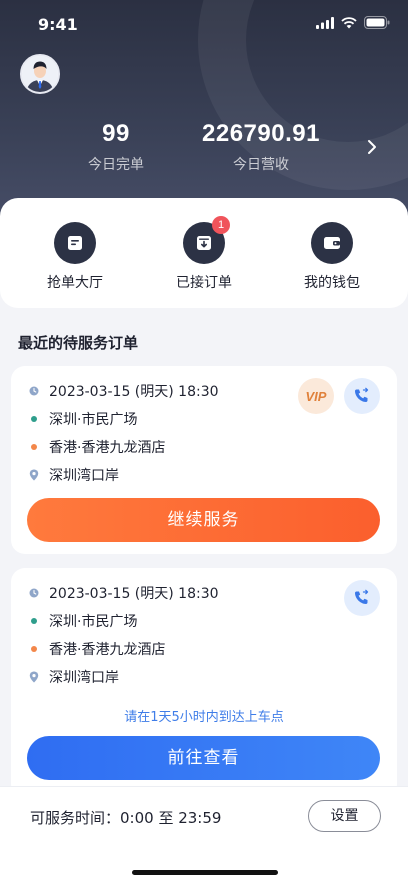 The height and width of the screenshot is (883, 408). Describe the element at coordinates (116, 165) in the screenshot. I see `stat-label: 今日完单` at that location.